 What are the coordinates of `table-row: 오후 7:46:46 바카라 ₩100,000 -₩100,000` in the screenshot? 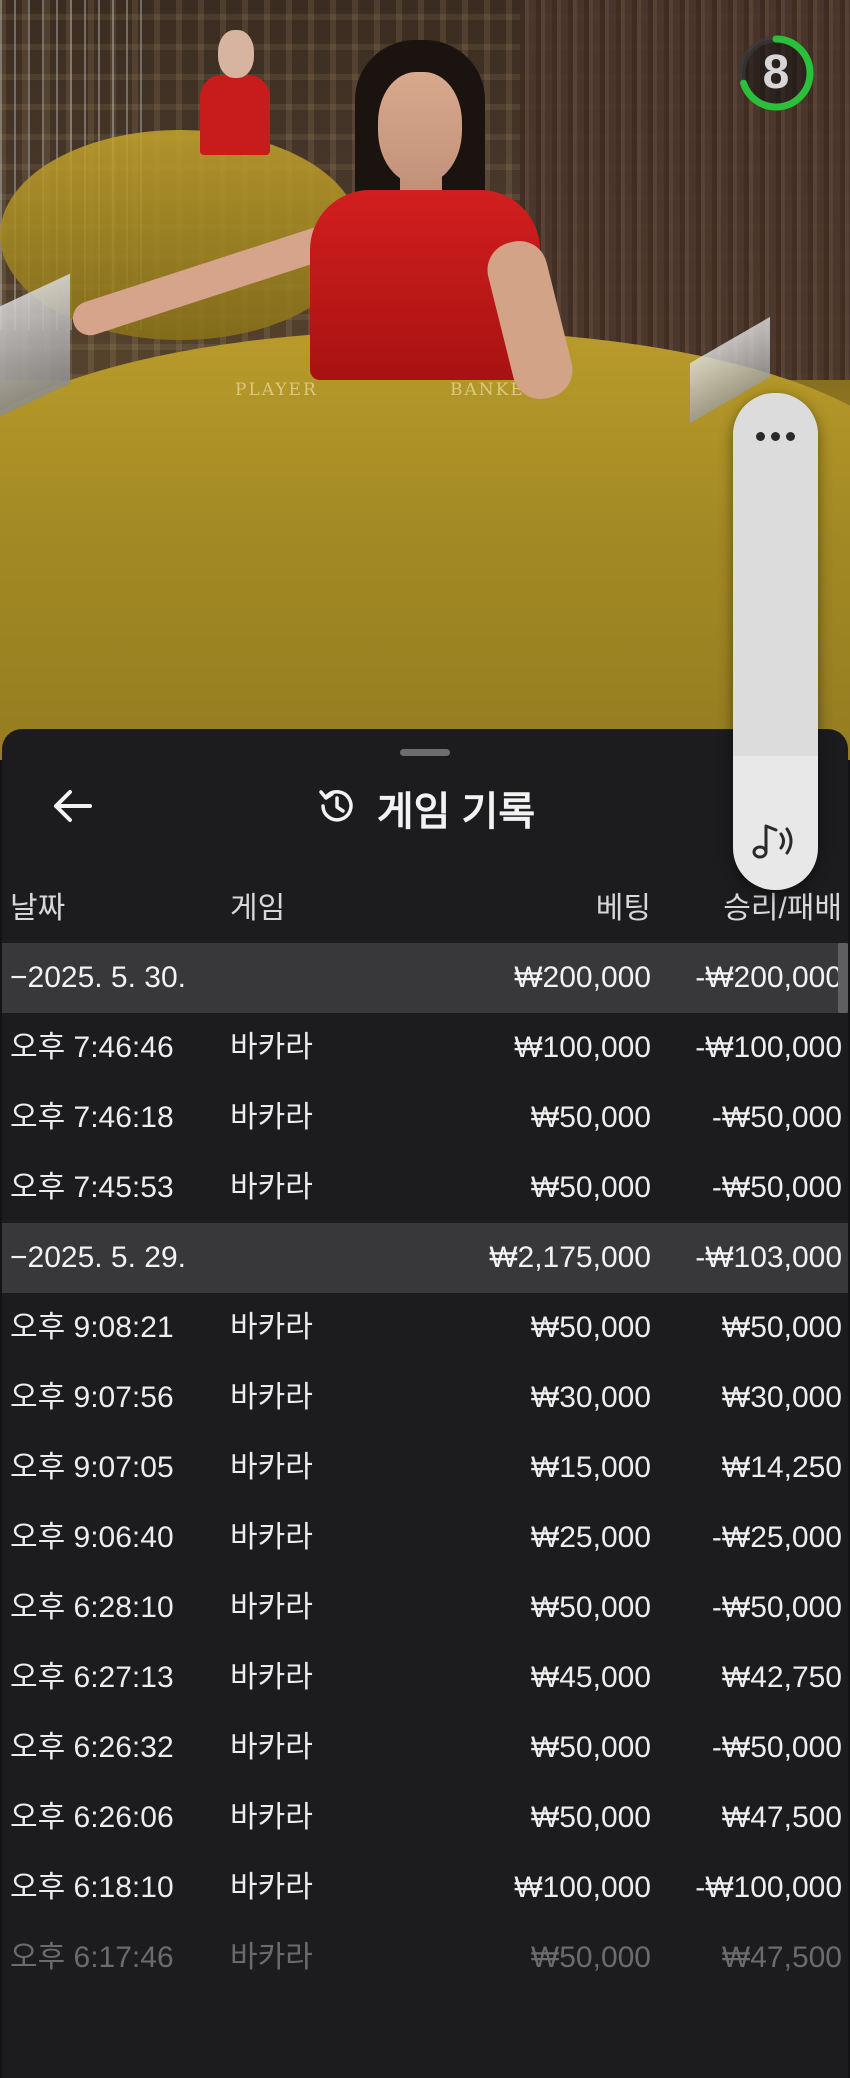 It's located at (425, 1048).